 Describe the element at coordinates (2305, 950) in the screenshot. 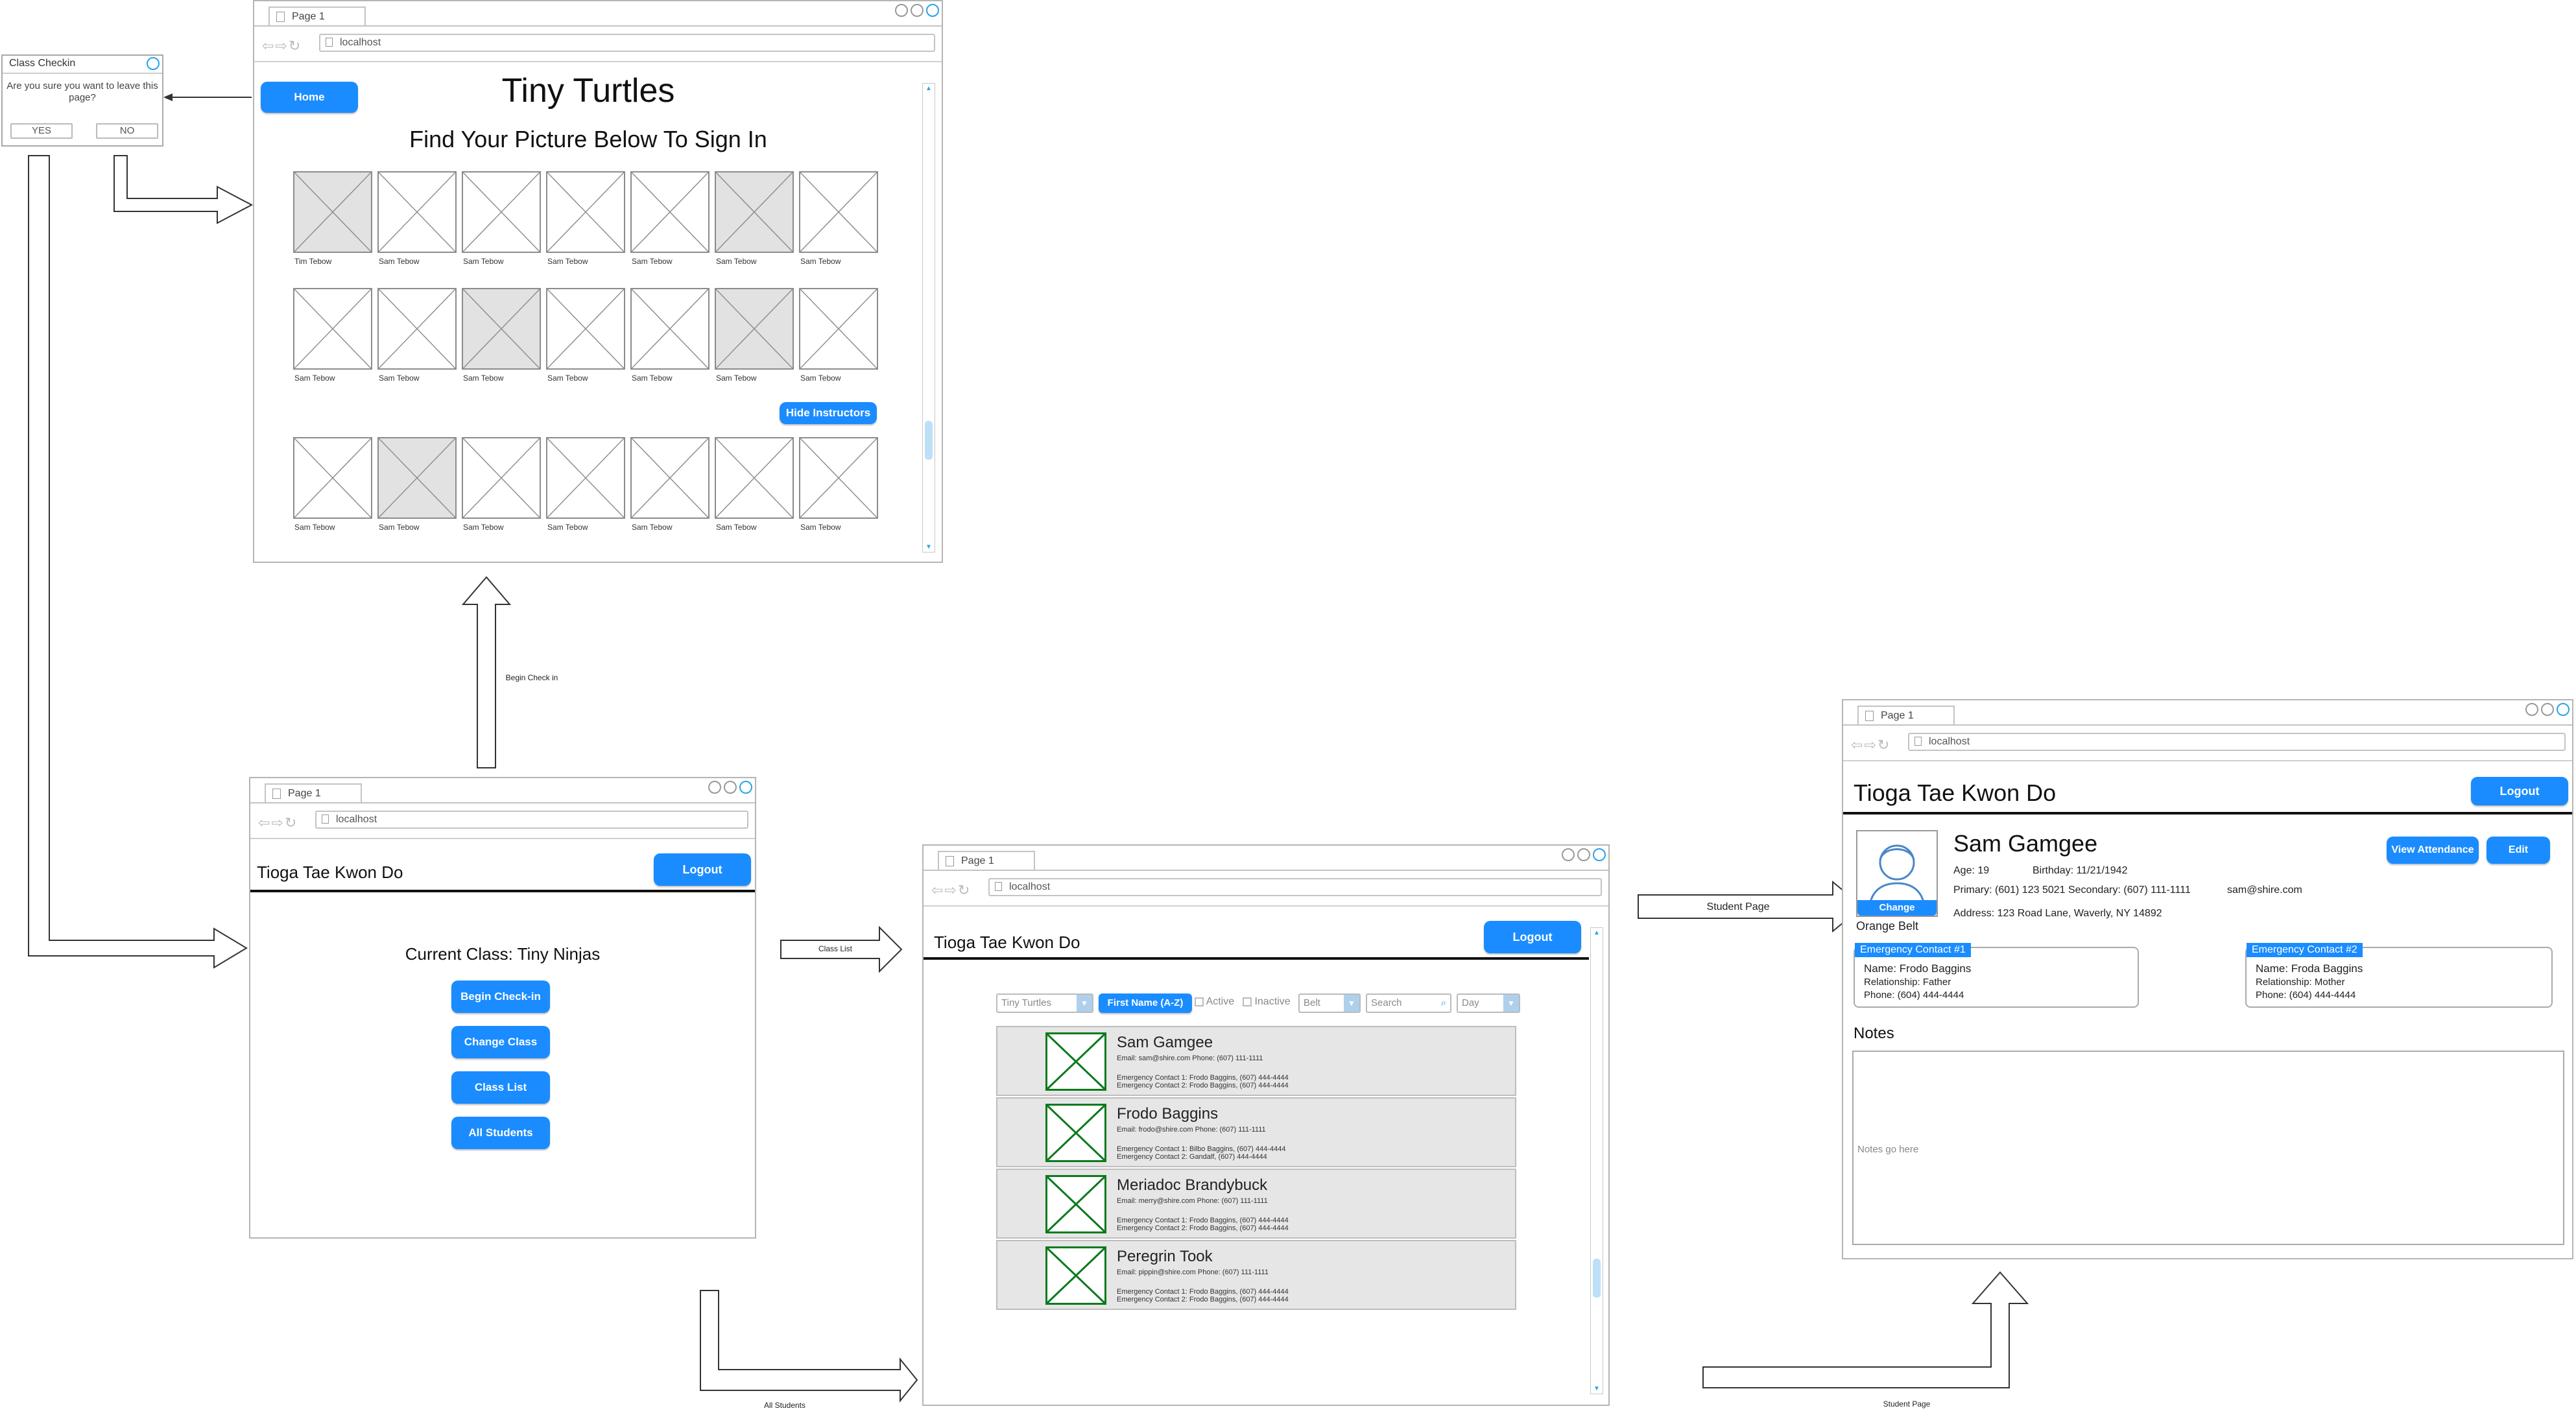

I see `emergency-contact-2-label: Emergency Contact #2` at that location.